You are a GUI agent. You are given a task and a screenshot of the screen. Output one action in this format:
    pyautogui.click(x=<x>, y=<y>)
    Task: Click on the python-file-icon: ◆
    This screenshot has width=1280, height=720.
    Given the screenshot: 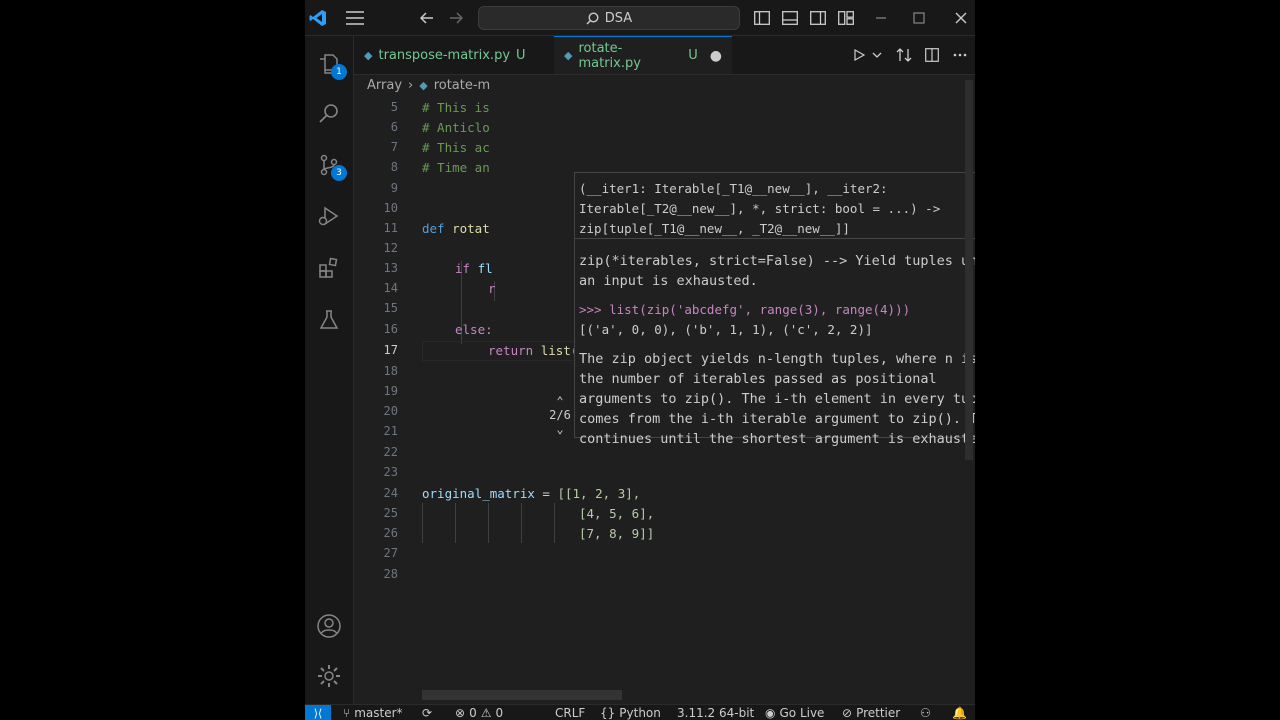 What is the action you would take?
    pyautogui.click(x=368, y=55)
    